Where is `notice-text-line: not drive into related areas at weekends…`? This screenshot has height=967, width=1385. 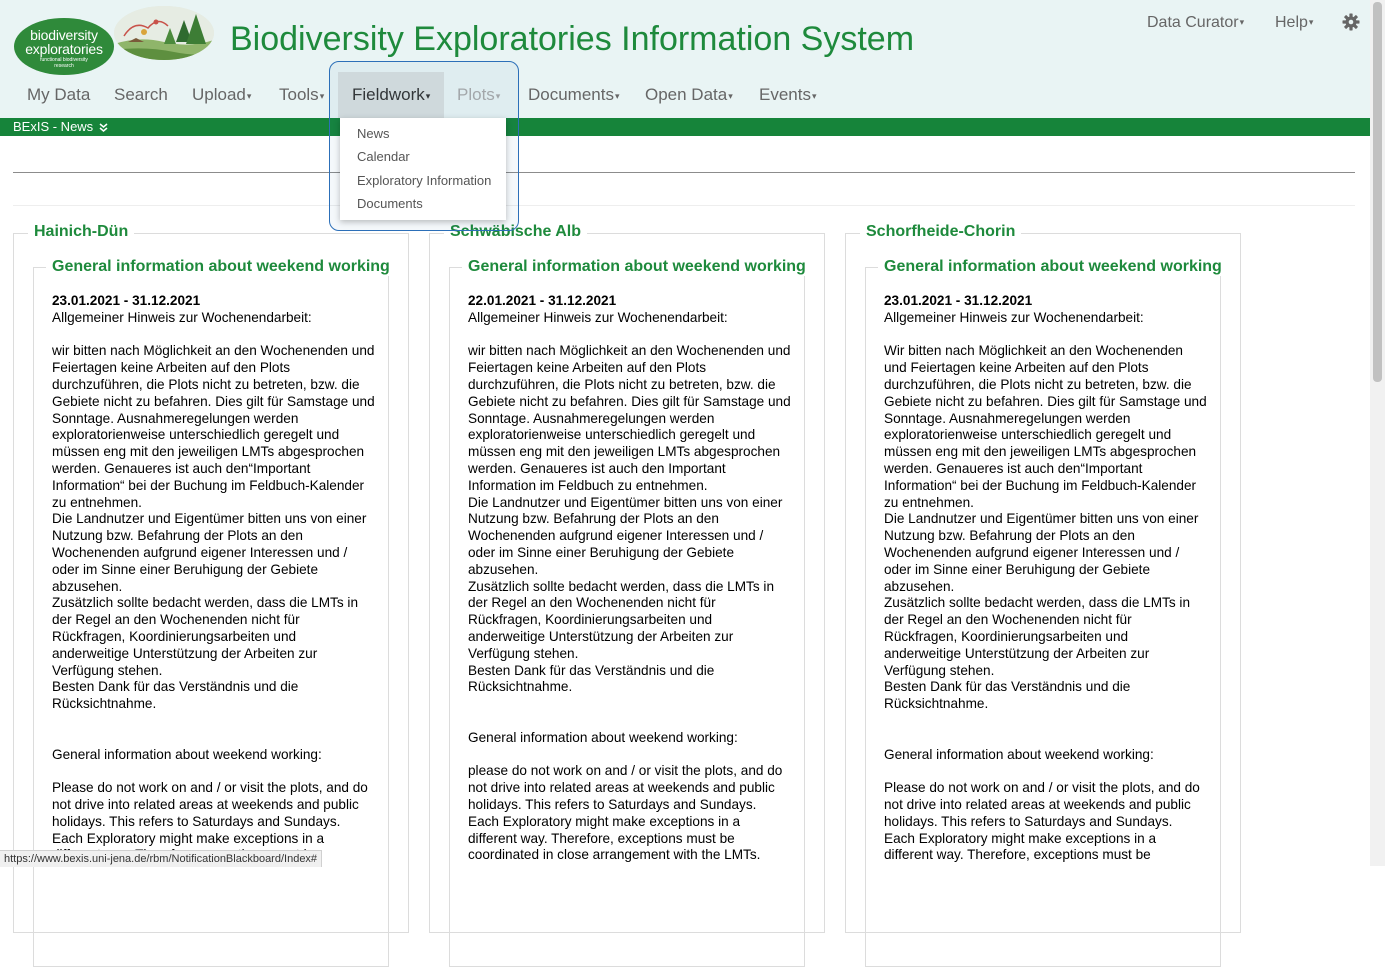
notice-text-line: not drive into related areas at weekends… is located at coordinates (205, 804).